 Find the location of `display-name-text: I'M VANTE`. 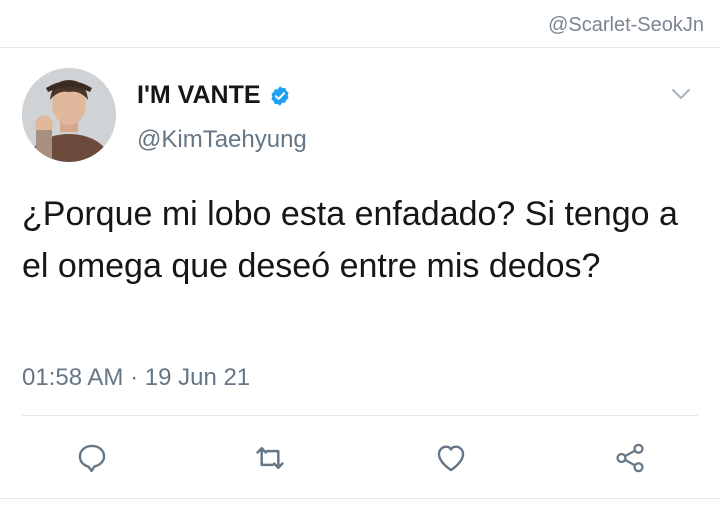

display-name-text: I'M VANTE is located at coordinates (199, 95).